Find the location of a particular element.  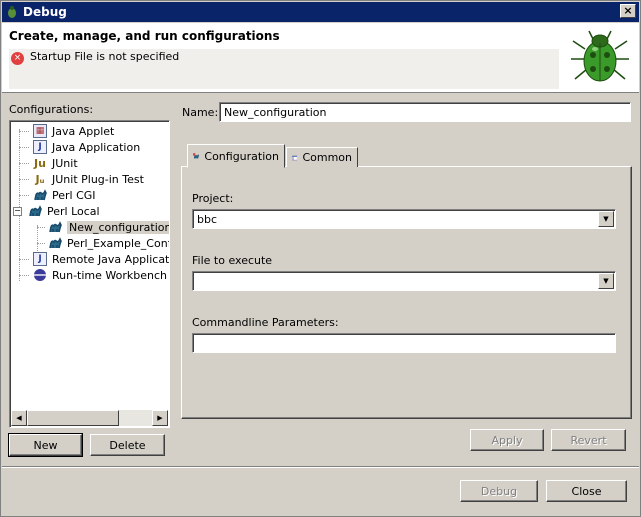

close-button: Close is located at coordinates (586, 491).